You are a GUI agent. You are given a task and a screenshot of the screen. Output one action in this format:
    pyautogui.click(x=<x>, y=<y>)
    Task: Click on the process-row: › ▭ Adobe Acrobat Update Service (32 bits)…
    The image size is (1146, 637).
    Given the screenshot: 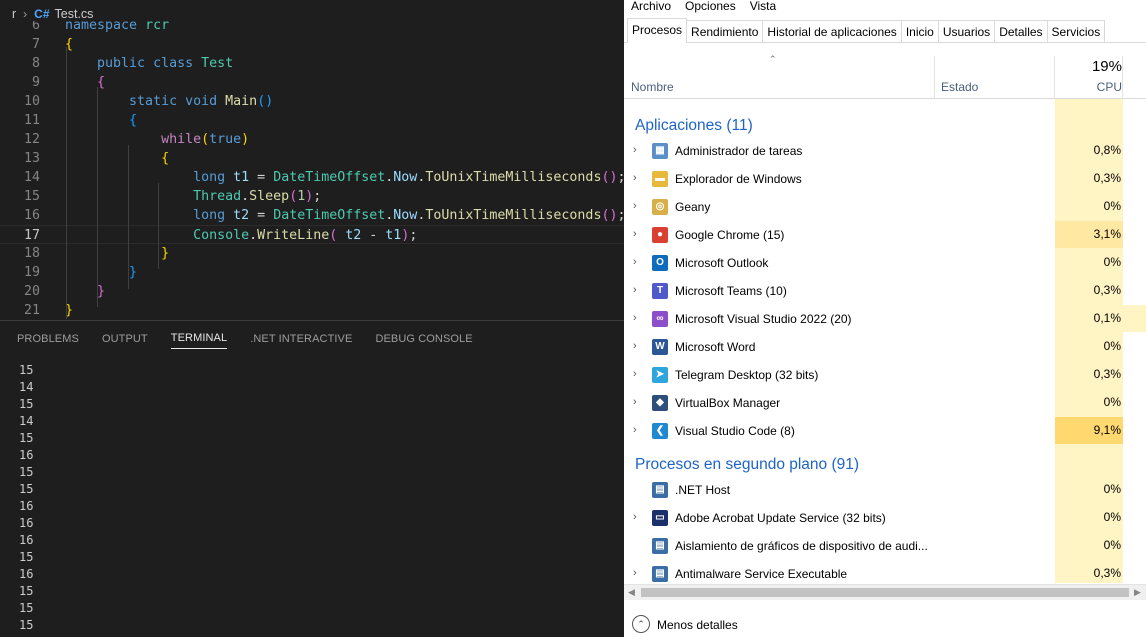 What is the action you would take?
    pyautogui.click(x=885, y=518)
    